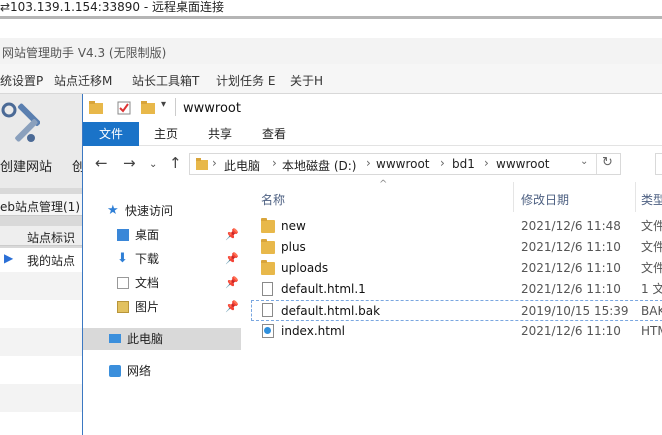  Describe the element at coordinates (124, 108) in the screenshot. I see `properties-icon` at that location.